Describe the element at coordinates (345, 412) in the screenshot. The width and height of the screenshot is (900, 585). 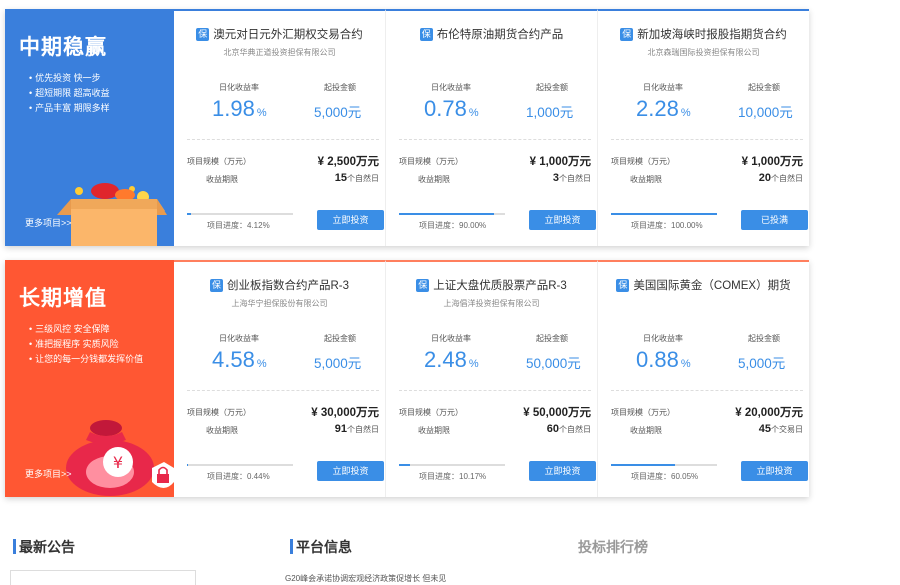
I see `project-scale: ¥ 30,000万元` at that location.